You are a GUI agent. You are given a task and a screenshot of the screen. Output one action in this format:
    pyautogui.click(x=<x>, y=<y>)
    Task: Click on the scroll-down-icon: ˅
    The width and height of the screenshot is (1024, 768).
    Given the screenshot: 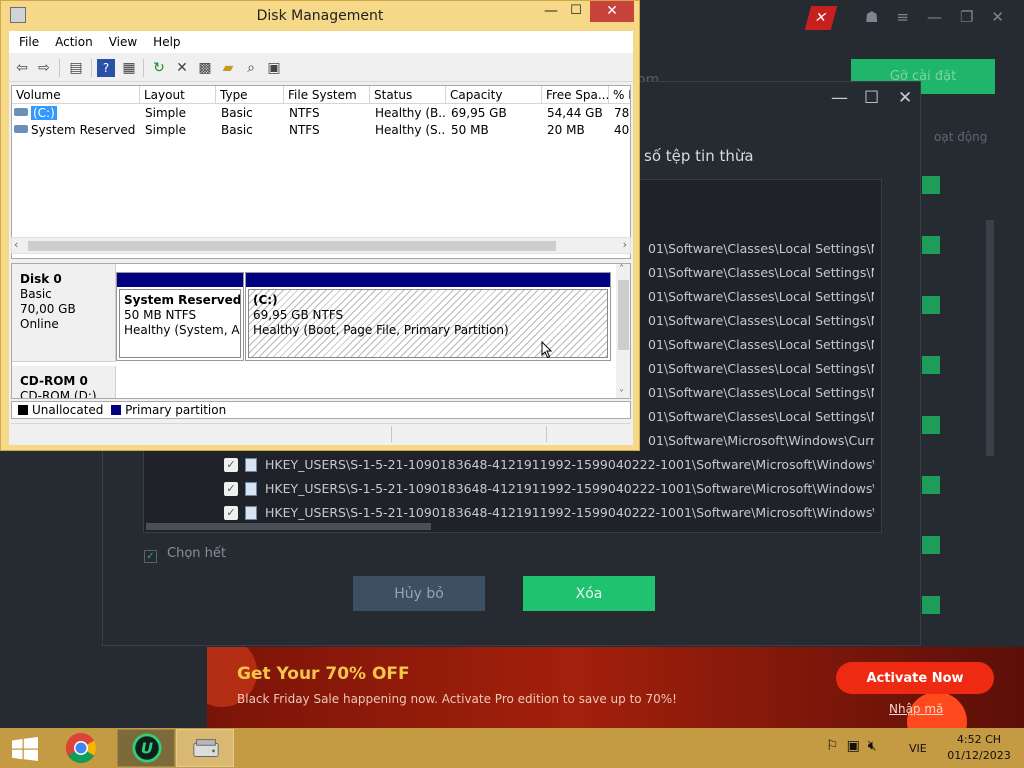 What is the action you would take?
    pyautogui.click(x=621, y=393)
    